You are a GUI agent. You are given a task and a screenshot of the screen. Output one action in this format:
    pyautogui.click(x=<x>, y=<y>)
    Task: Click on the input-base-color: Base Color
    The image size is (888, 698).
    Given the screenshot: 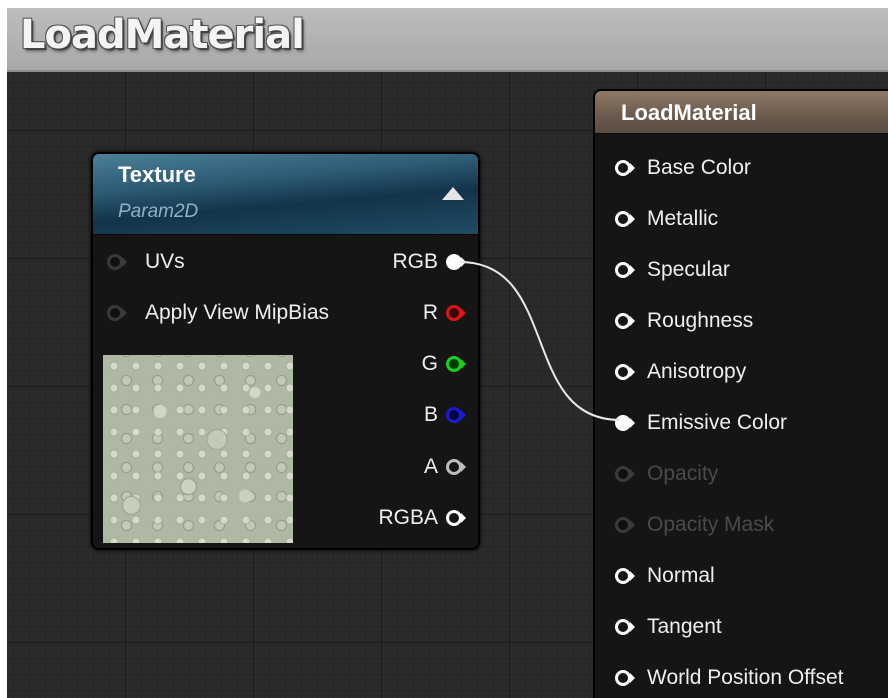 What is the action you would take?
    pyautogui.click(x=683, y=168)
    